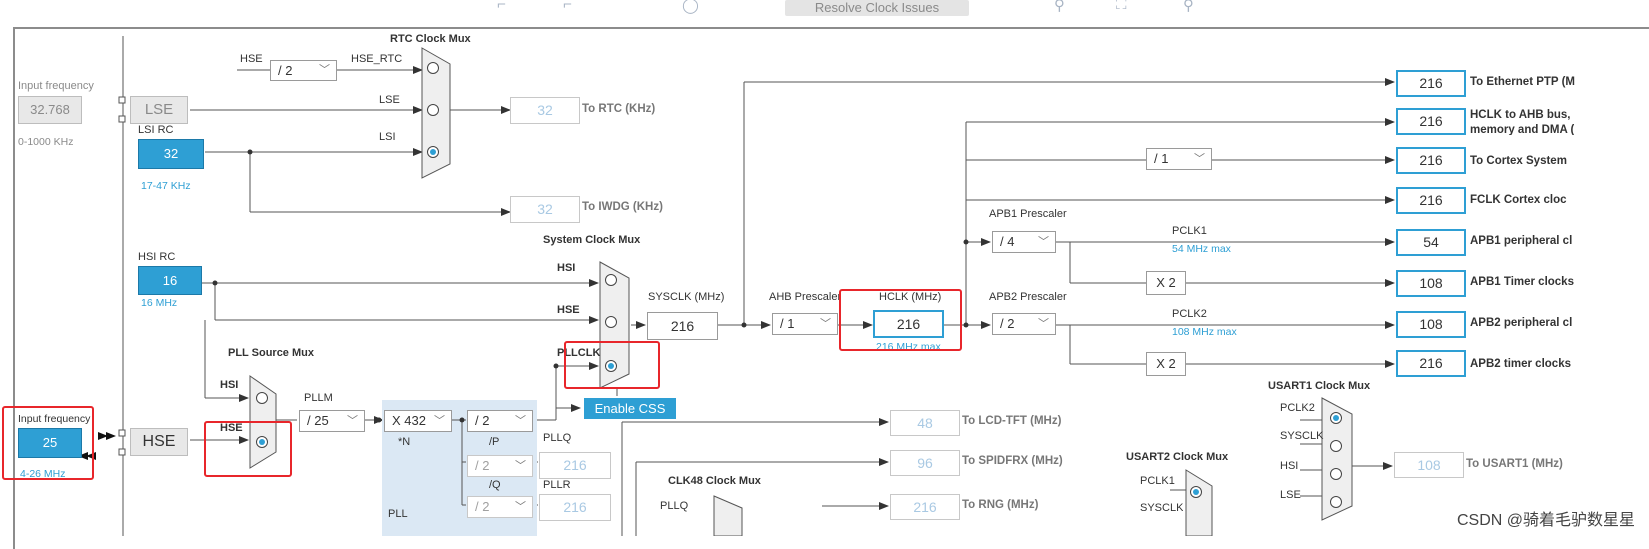 This screenshot has width=1649, height=549. Describe the element at coordinates (1520, 115) in the screenshot. I see `hclk-ahb-label: HCLK to AHB bus,` at that location.